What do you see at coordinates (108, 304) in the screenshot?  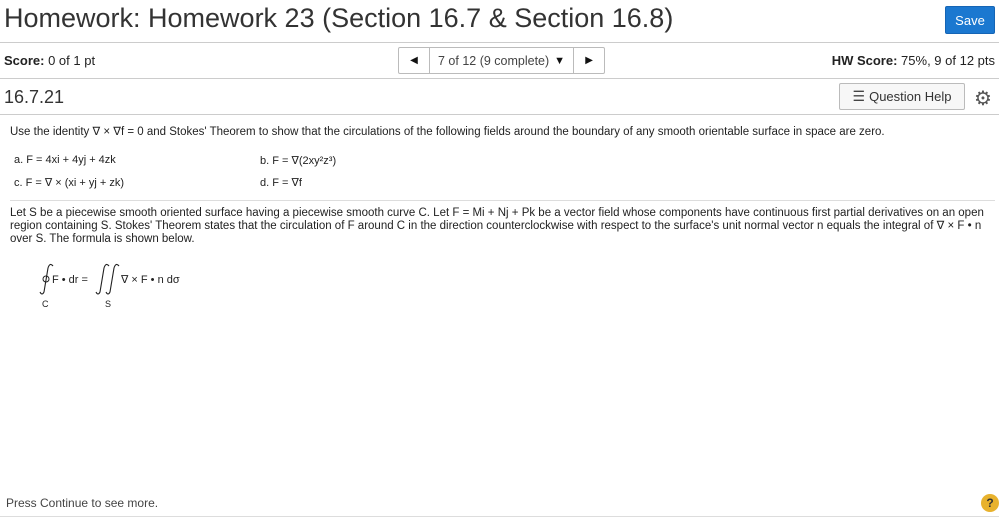 I see `subscript-s: S` at bounding box center [108, 304].